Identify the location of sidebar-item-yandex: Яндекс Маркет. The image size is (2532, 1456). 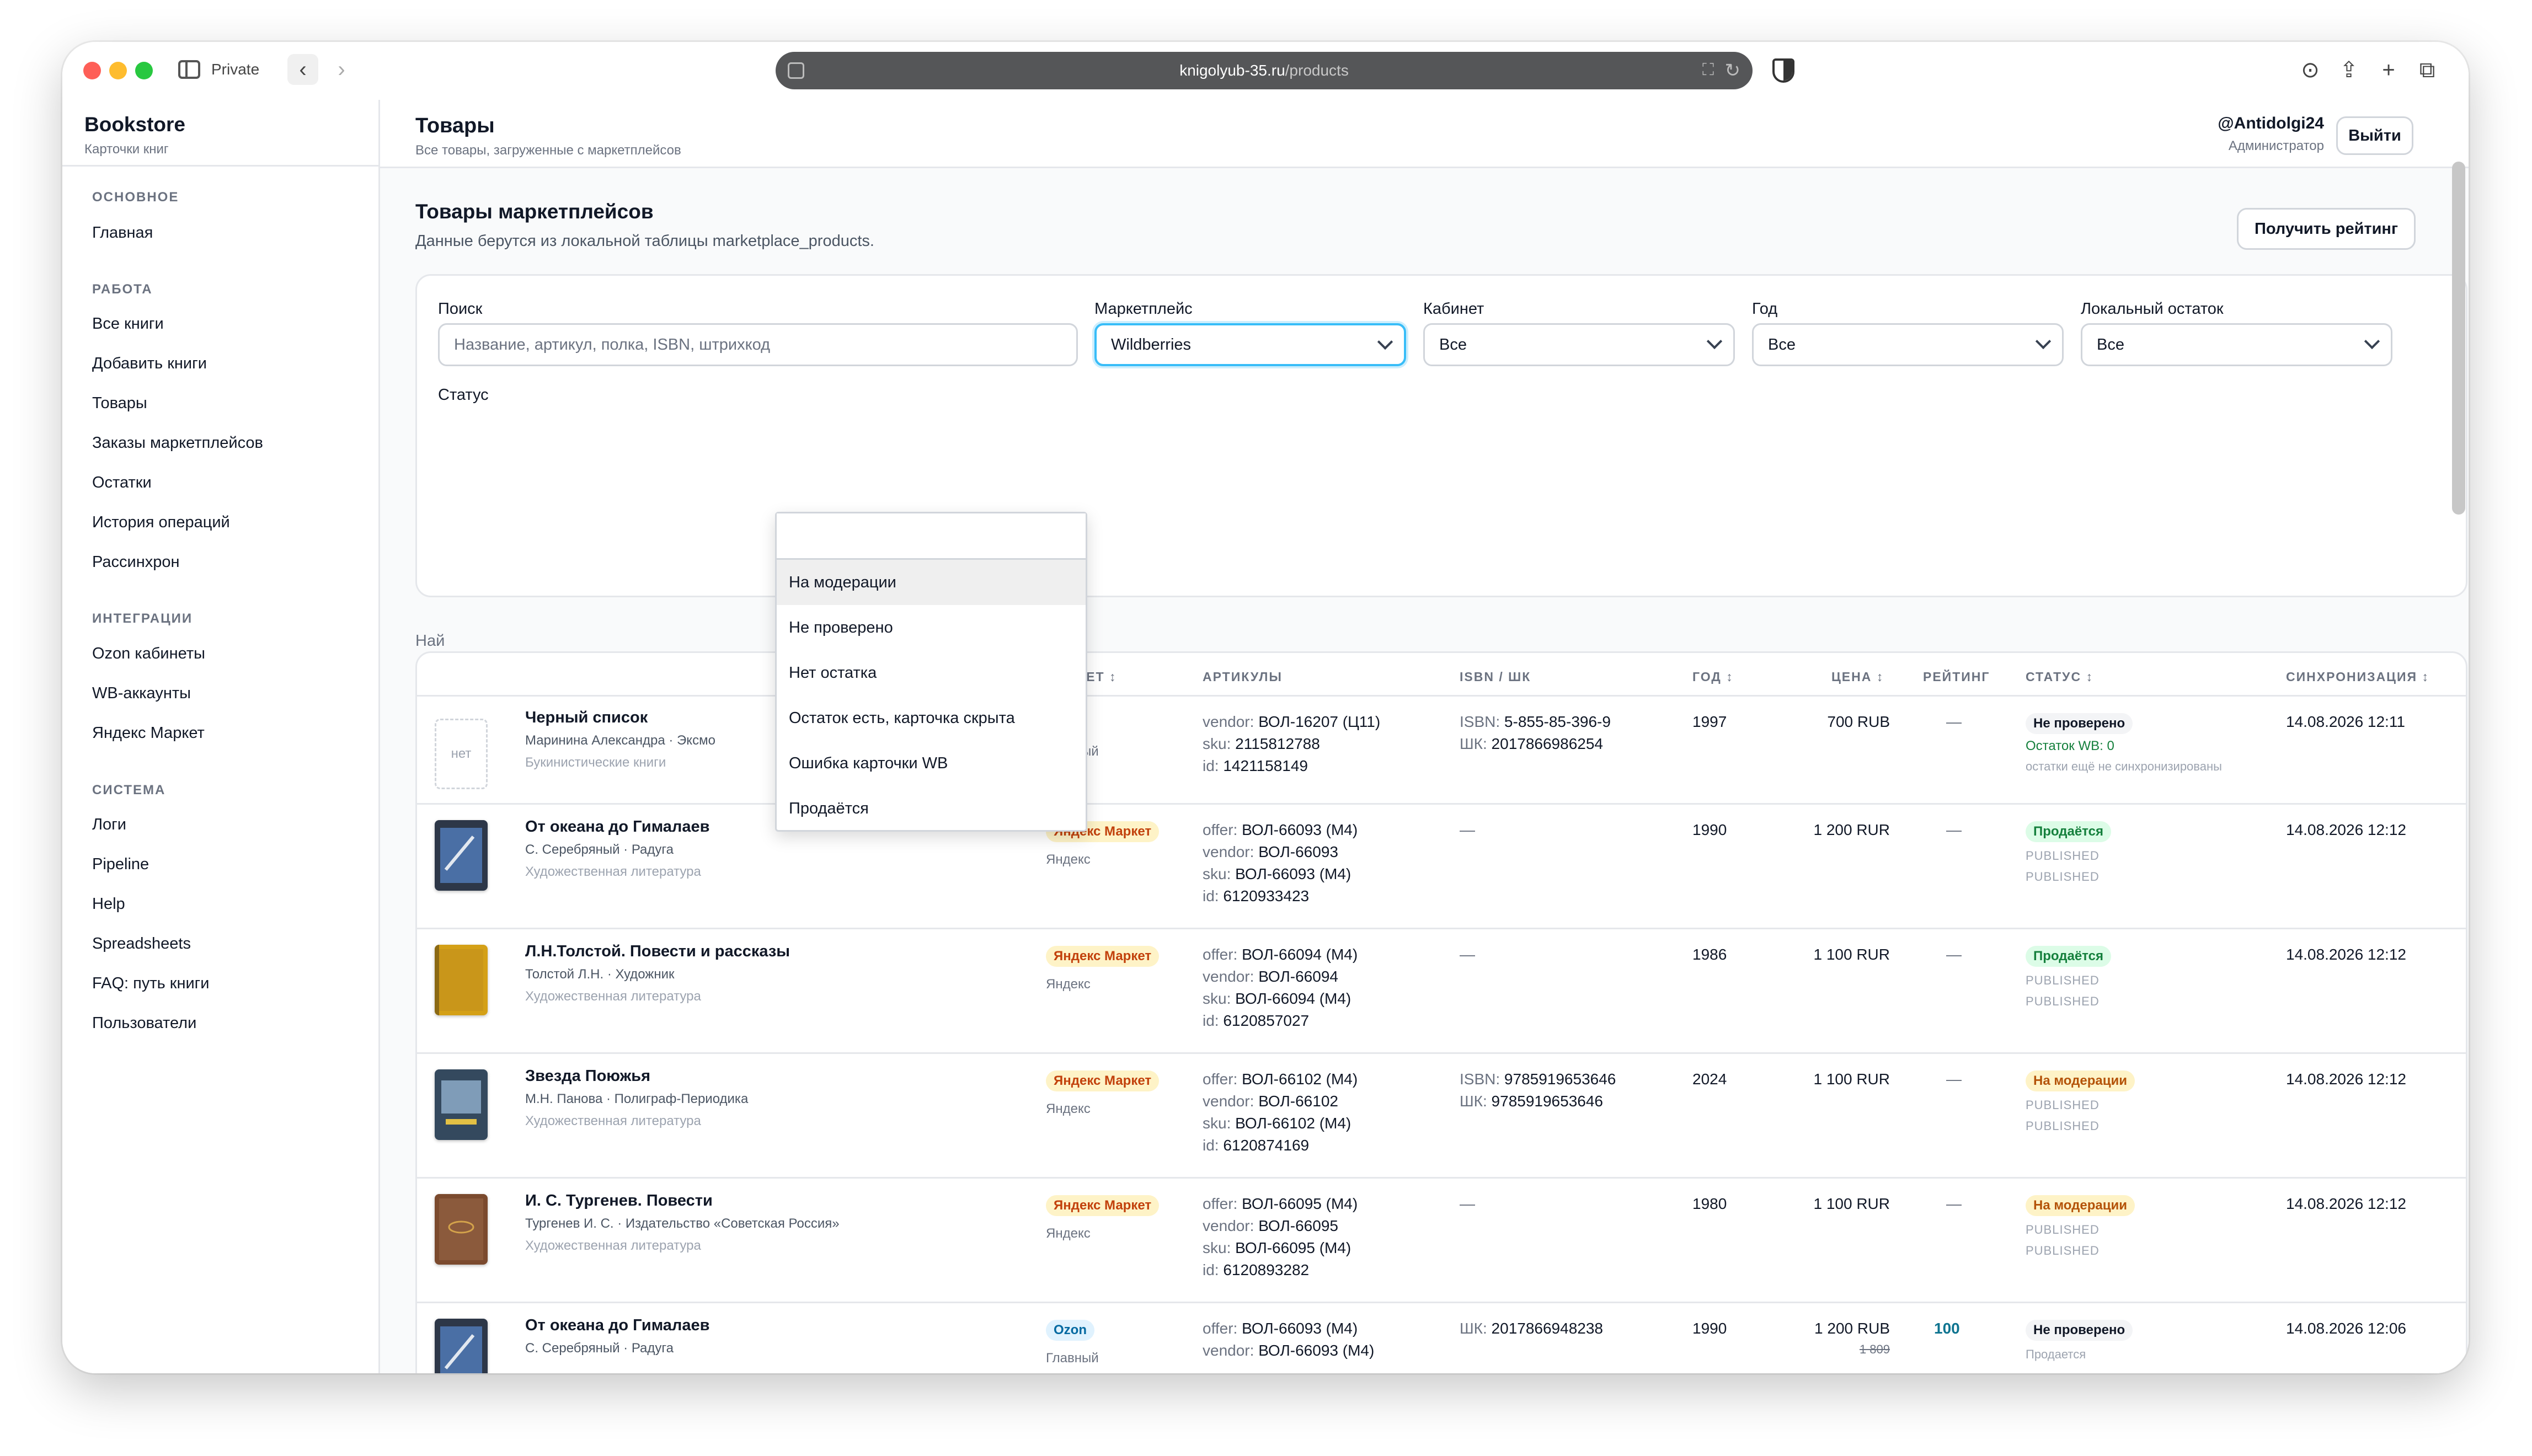
(148, 733).